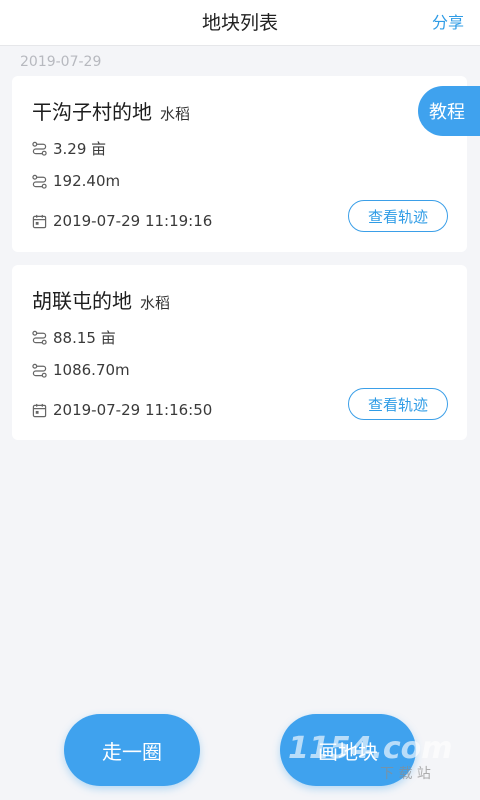 The width and height of the screenshot is (480, 800). I want to click on tutorial-button: 教程, so click(449, 111).